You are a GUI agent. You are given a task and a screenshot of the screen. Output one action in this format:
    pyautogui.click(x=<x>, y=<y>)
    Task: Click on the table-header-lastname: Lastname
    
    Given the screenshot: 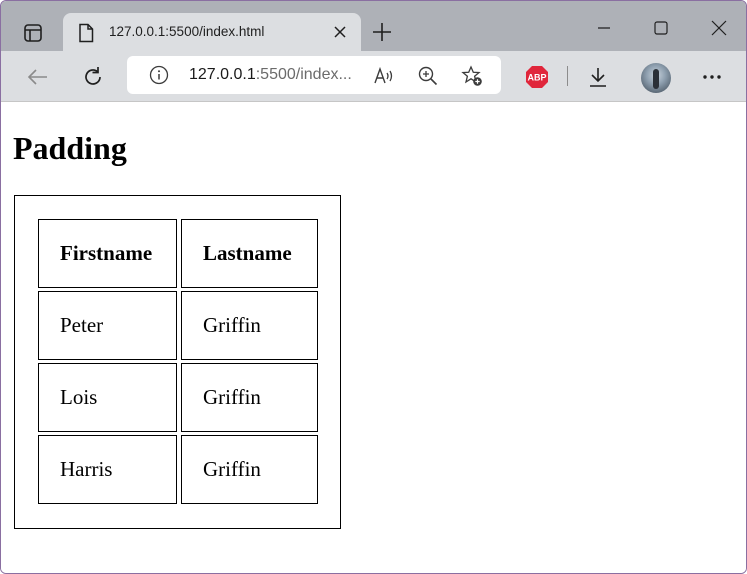 What is the action you would take?
    pyautogui.click(x=249, y=253)
    